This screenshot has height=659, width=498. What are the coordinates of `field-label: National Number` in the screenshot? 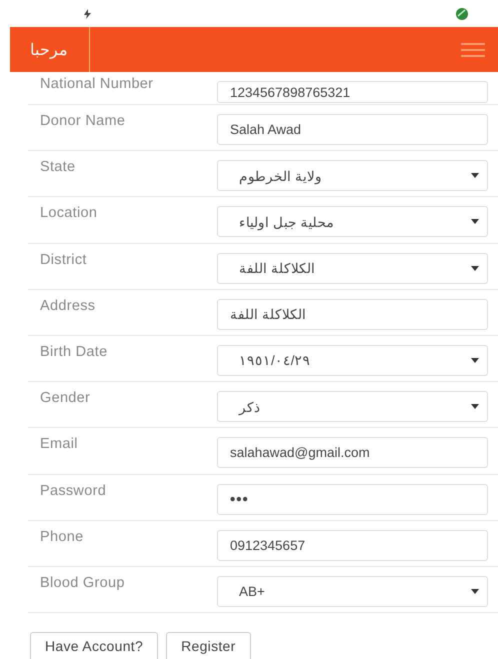 It's located at (96, 85).